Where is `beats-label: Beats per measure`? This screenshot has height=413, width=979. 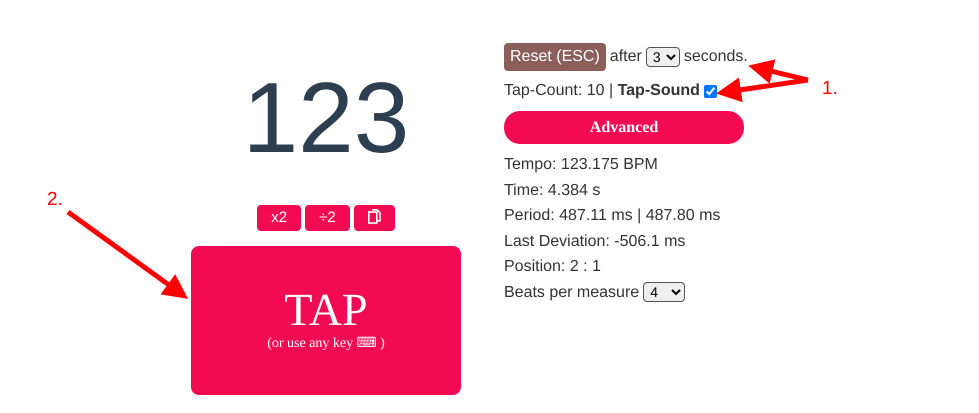 beats-label: Beats per measure is located at coordinates (572, 292).